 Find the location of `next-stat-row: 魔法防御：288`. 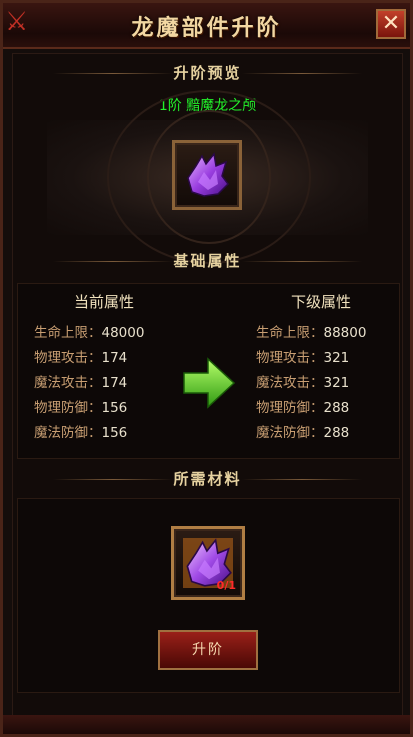

next-stat-row: 魔法防御：288 is located at coordinates (302, 431).